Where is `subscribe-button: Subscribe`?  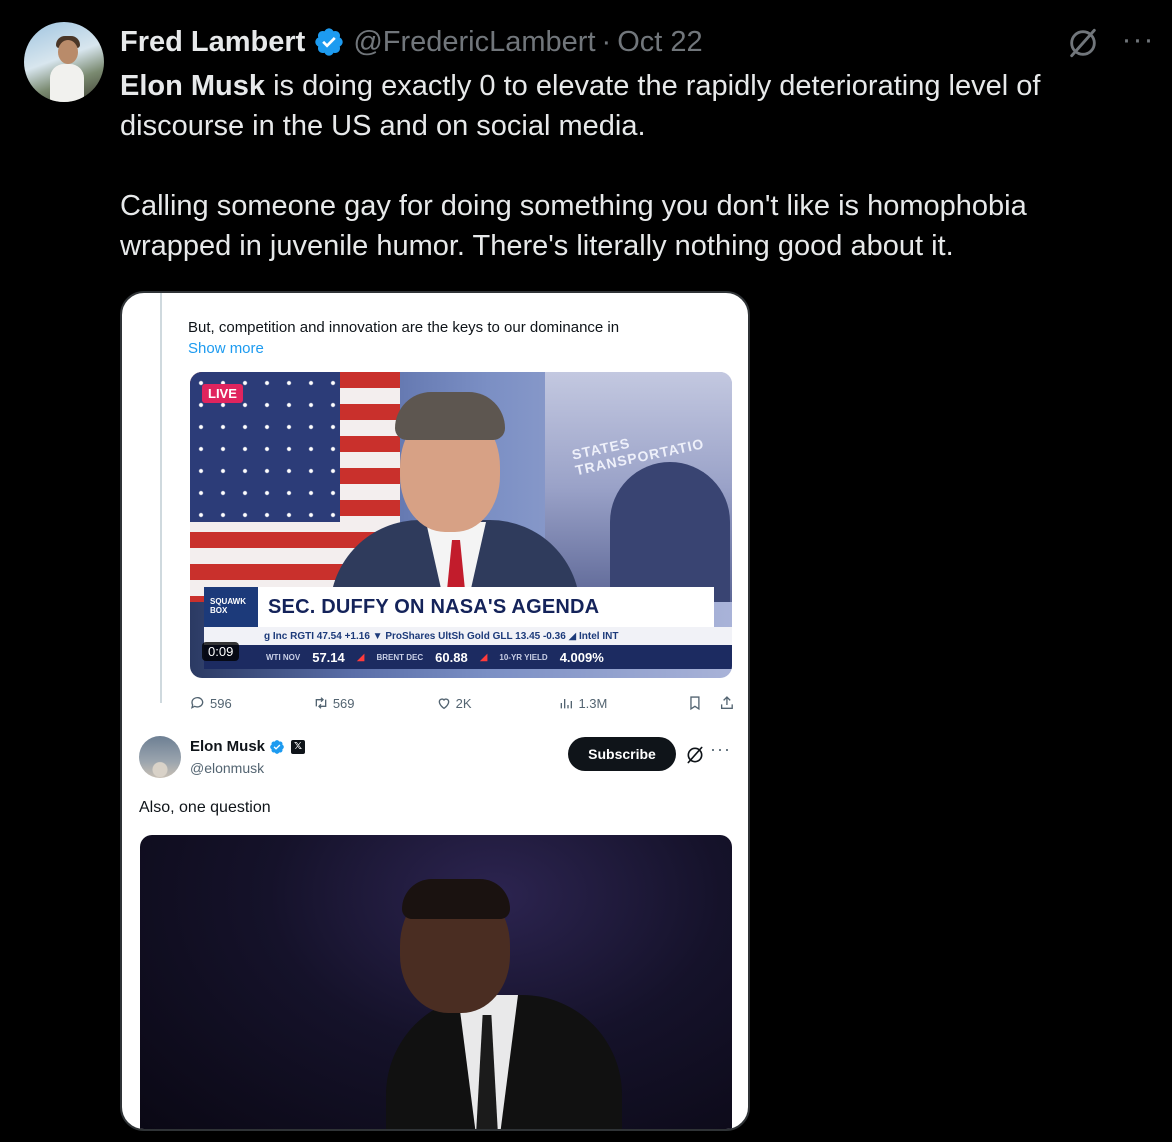 subscribe-button: Subscribe is located at coordinates (622, 754).